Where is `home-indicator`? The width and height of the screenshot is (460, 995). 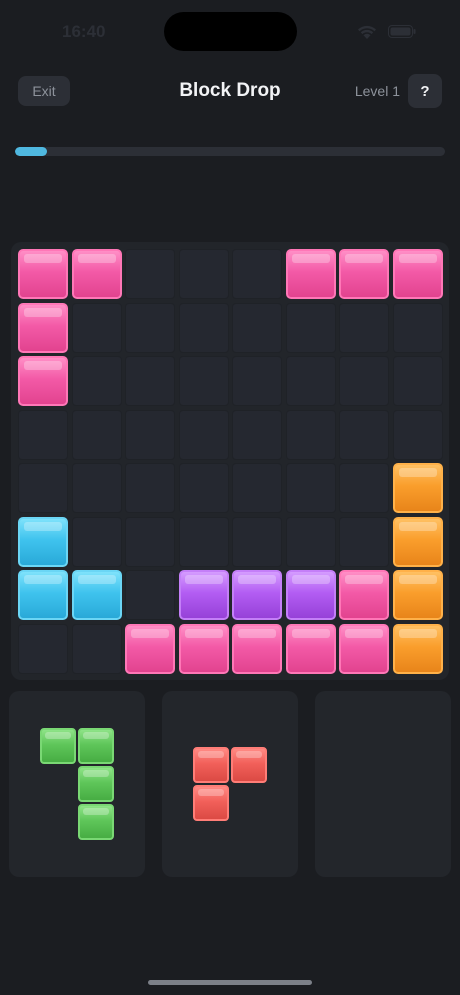 home-indicator is located at coordinates (230, 982).